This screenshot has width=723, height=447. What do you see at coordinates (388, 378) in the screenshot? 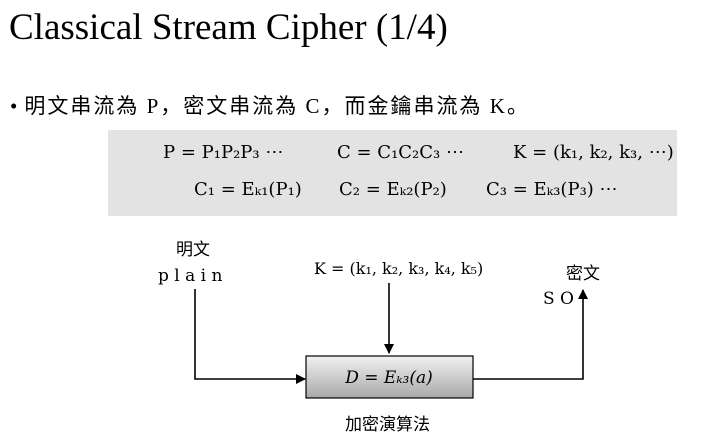
I see `encryption-box-label: D = Eₖ₃(a)` at bounding box center [388, 378].